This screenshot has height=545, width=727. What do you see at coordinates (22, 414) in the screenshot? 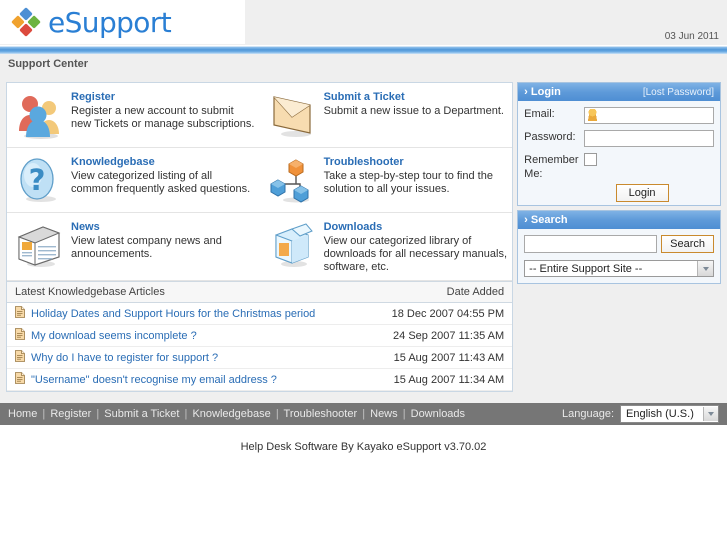
I see `footer-link-home: Home` at bounding box center [22, 414].